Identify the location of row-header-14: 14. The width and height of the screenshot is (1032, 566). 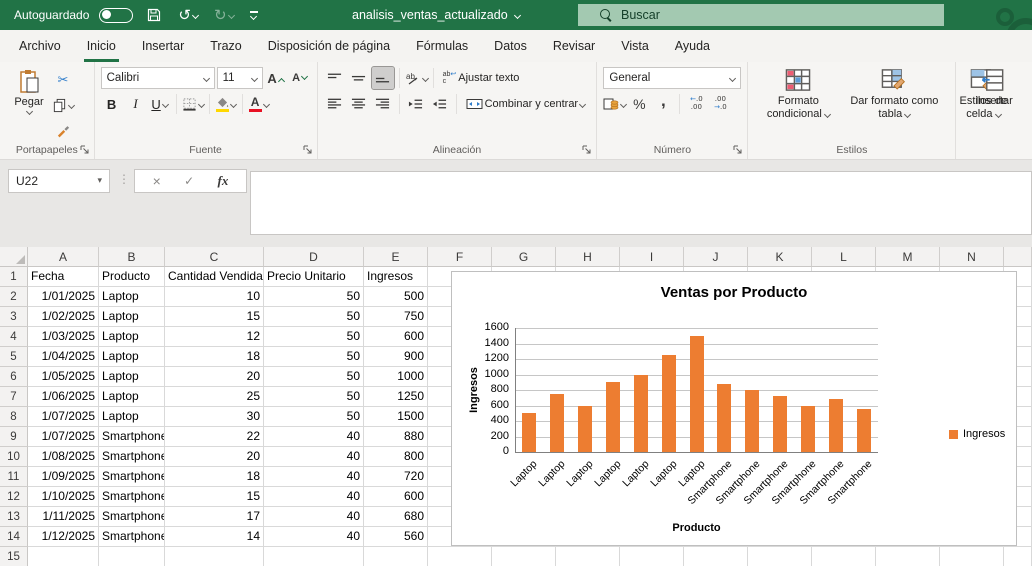
(14, 537).